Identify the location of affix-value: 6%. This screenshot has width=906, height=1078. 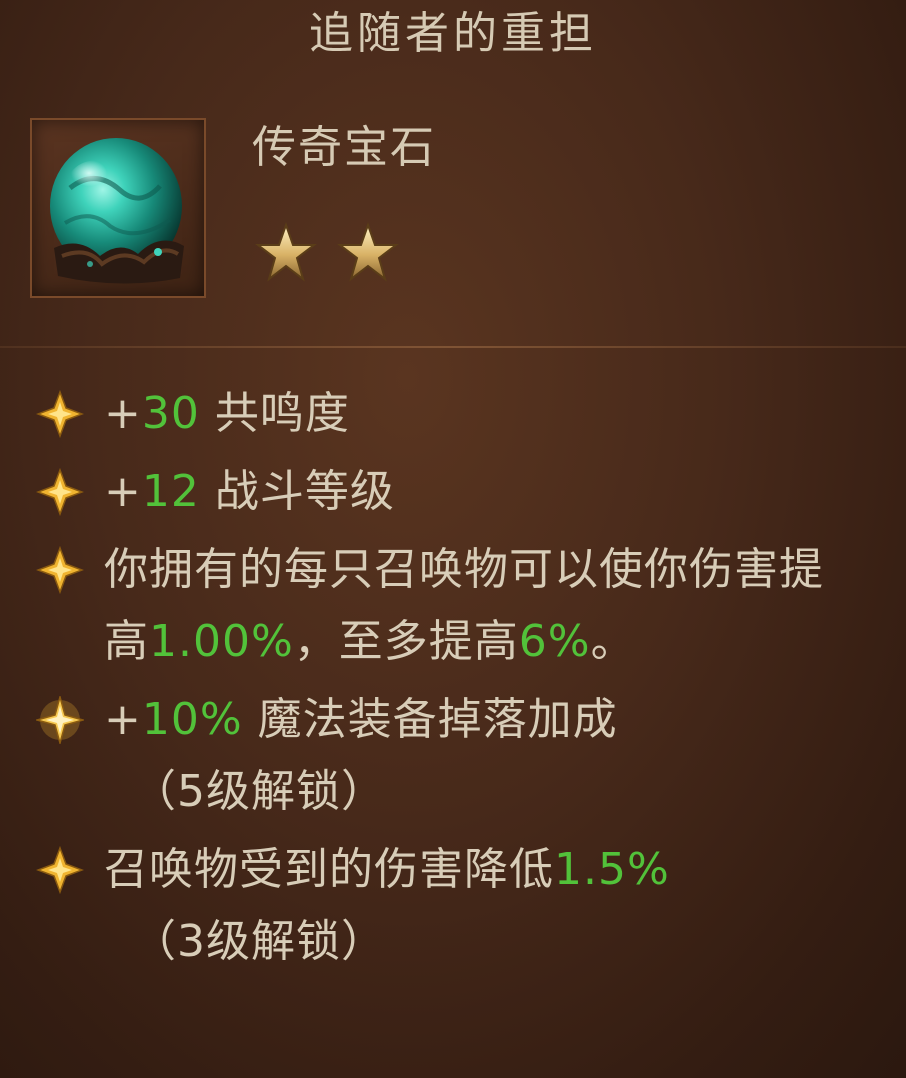
(554, 641).